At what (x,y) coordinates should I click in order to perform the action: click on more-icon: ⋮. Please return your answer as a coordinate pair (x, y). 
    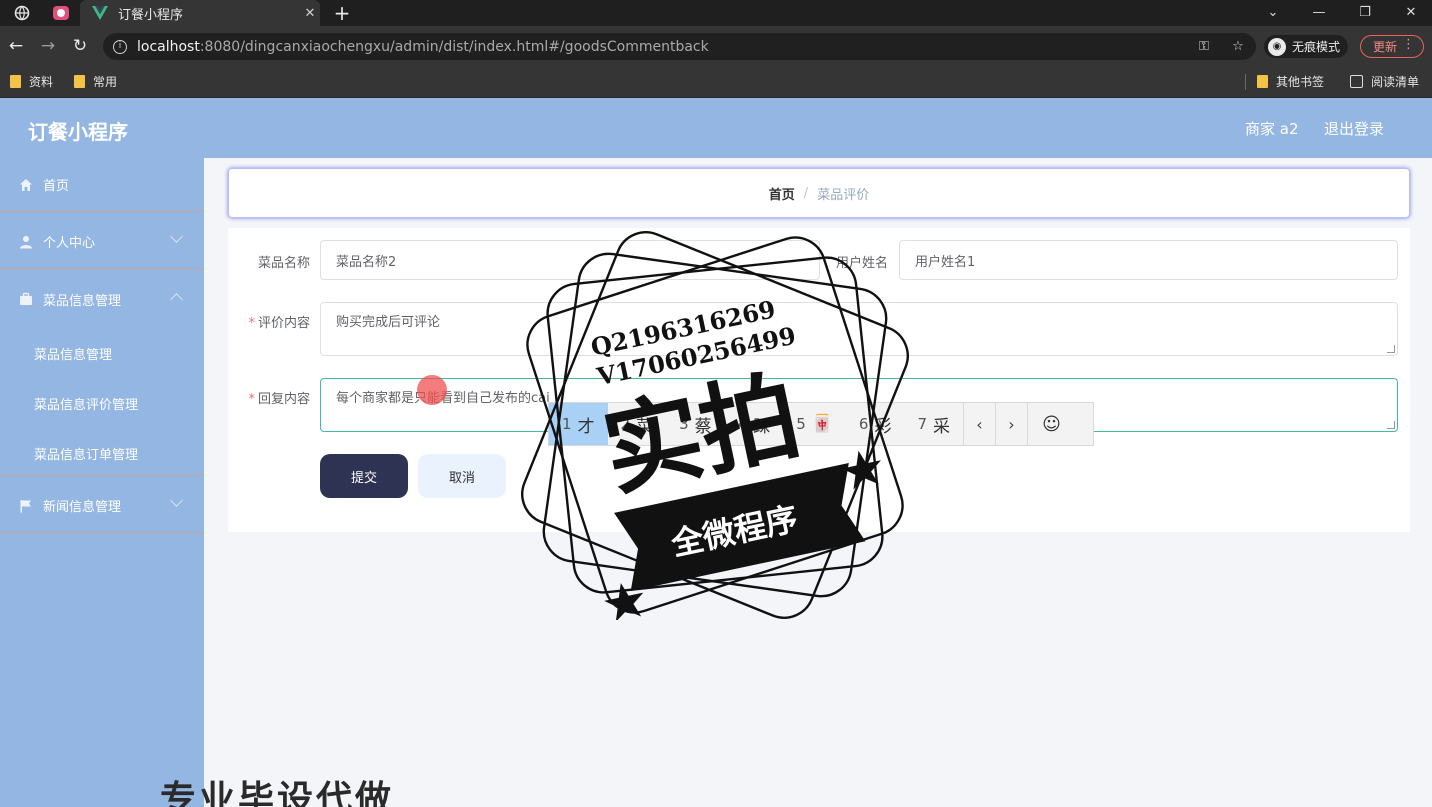
    Looking at the image, I should click on (1408, 44).